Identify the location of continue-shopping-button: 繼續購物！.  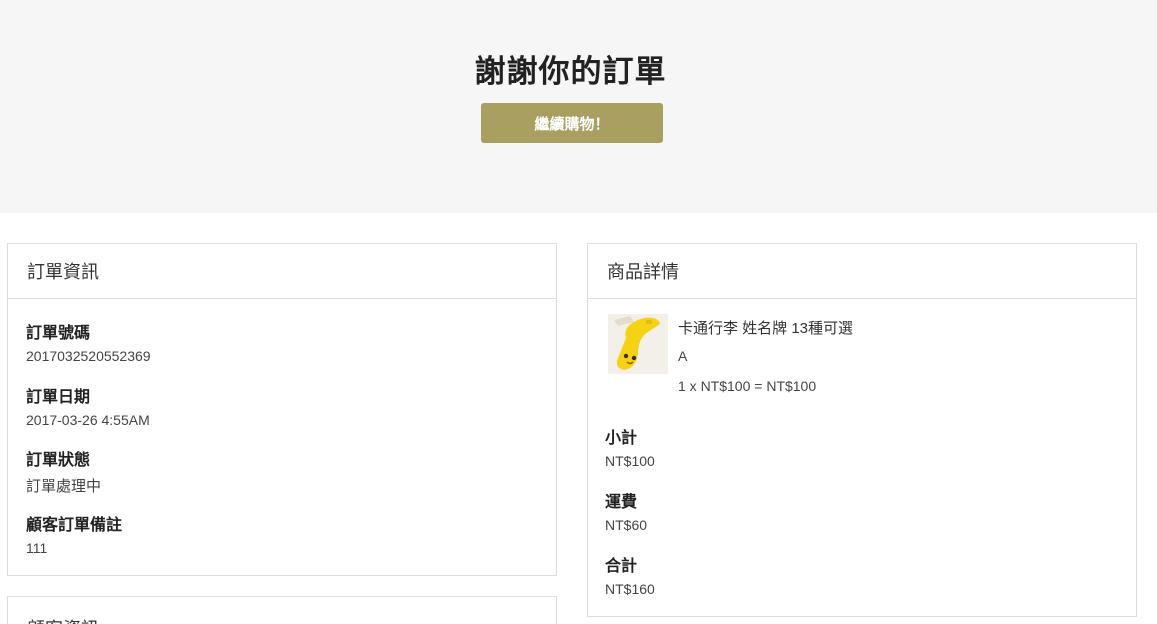
(572, 123).